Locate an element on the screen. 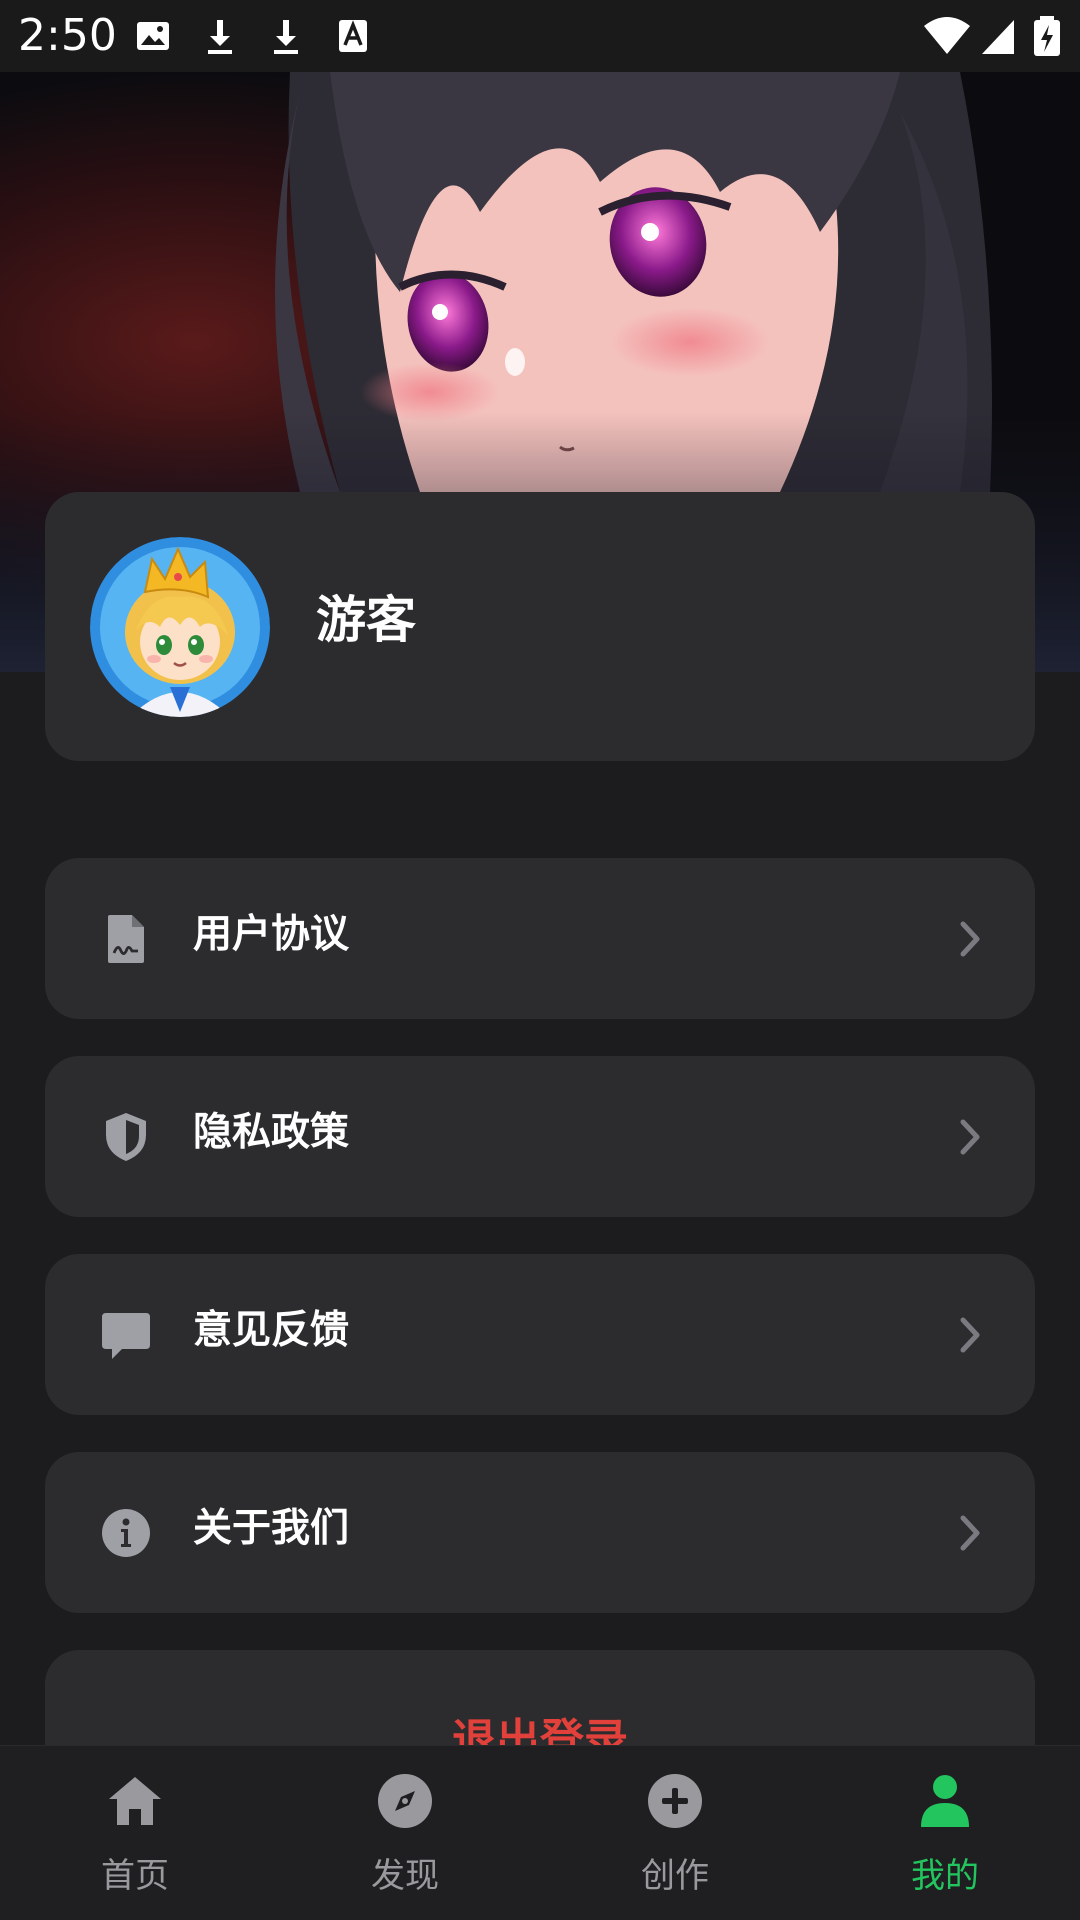  image-icon is located at coordinates (153, 36).